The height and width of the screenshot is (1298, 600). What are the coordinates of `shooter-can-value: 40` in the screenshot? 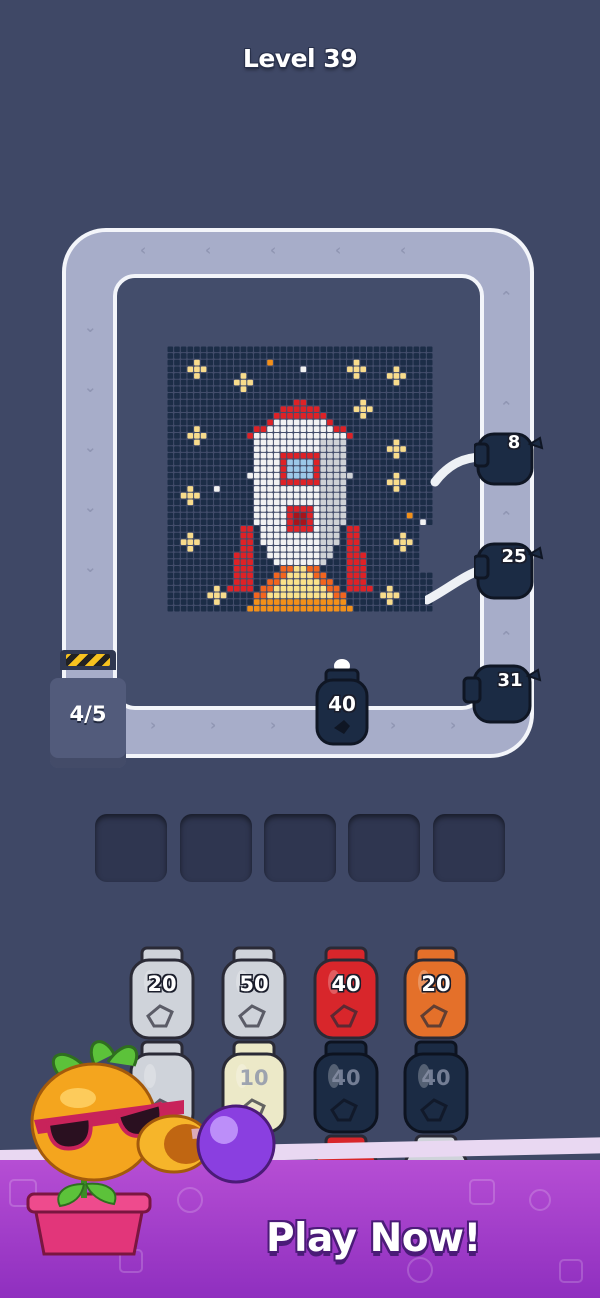 It's located at (342, 704).